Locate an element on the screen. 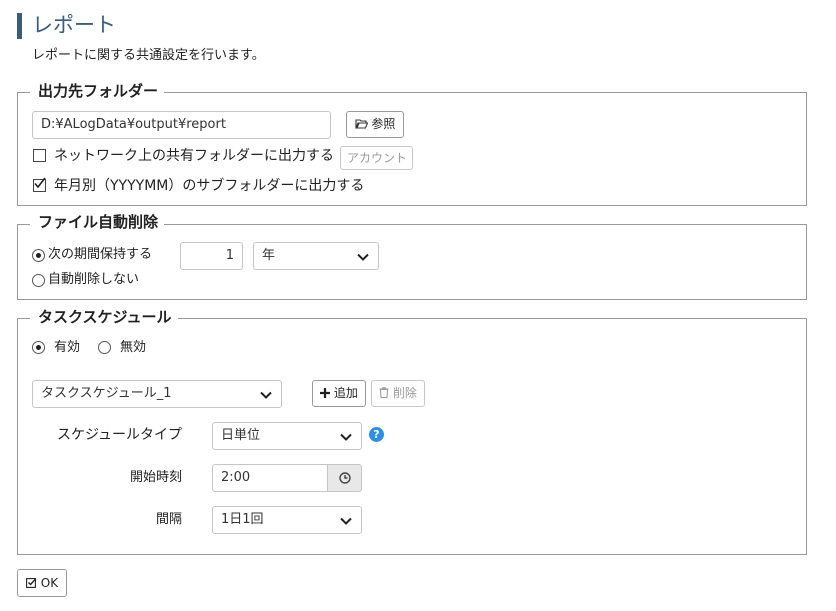 Image resolution: width=836 pixels, height=611 pixels. checkmark-icon is located at coordinates (40, 183).